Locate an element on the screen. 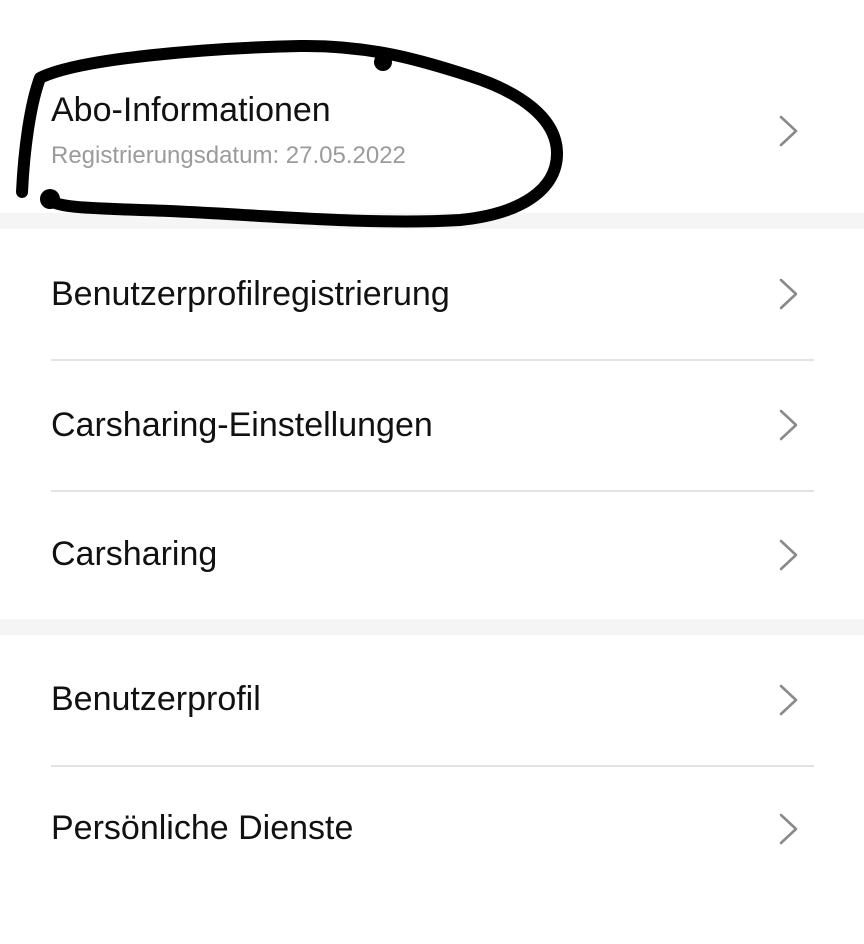 Image resolution: width=864 pixels, height=944 pixels. menu-item-label: Benutzerprofil is located at coordinates (156, 699).